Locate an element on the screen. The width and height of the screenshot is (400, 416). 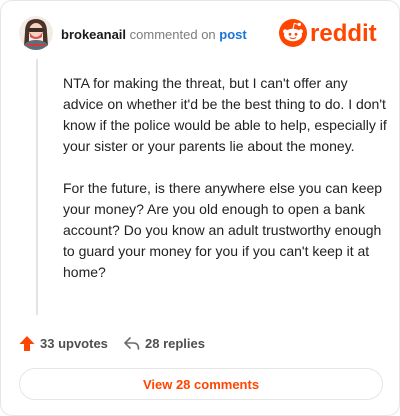
reddit-logo: reddit is located at coordinates (332, 33).